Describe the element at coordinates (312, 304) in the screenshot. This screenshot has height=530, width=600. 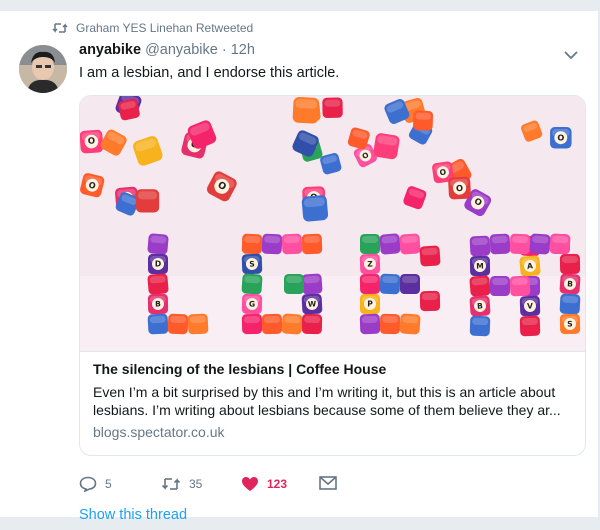
I see `letter-die: W` at that location.